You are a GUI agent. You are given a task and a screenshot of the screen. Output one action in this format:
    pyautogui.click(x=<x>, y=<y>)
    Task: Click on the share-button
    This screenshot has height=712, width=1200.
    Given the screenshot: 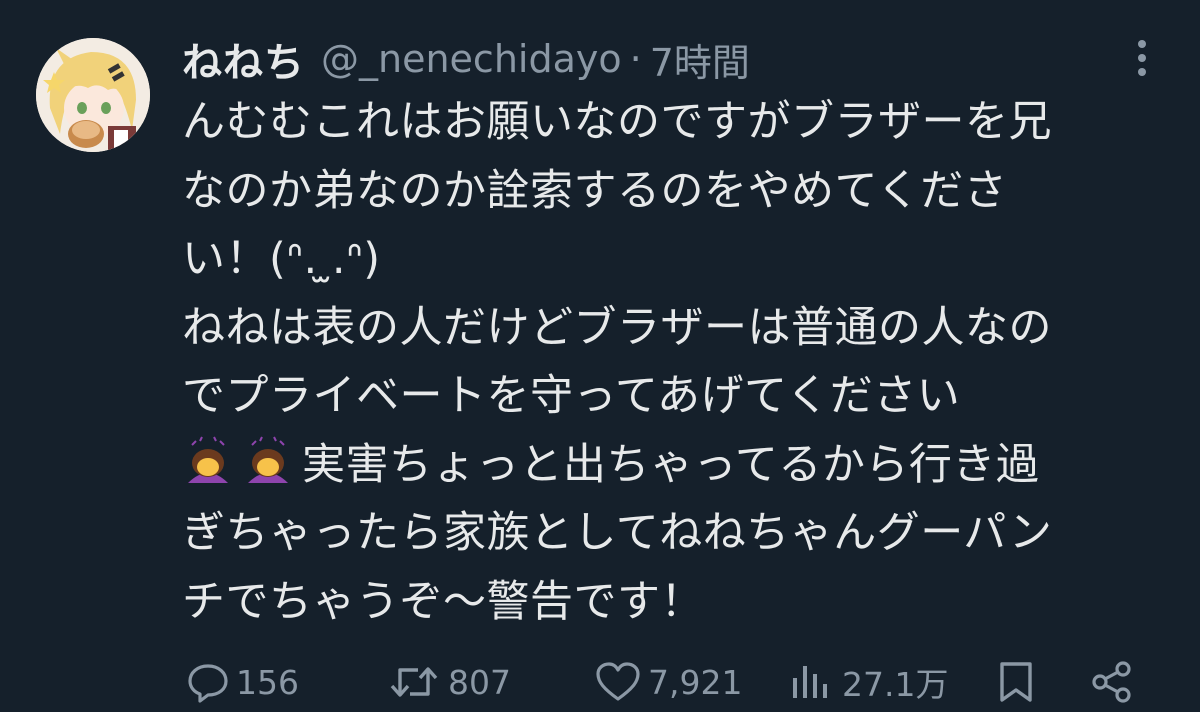 What is the action you would take?
    pyautogui.click(x=1112, y=682)
    